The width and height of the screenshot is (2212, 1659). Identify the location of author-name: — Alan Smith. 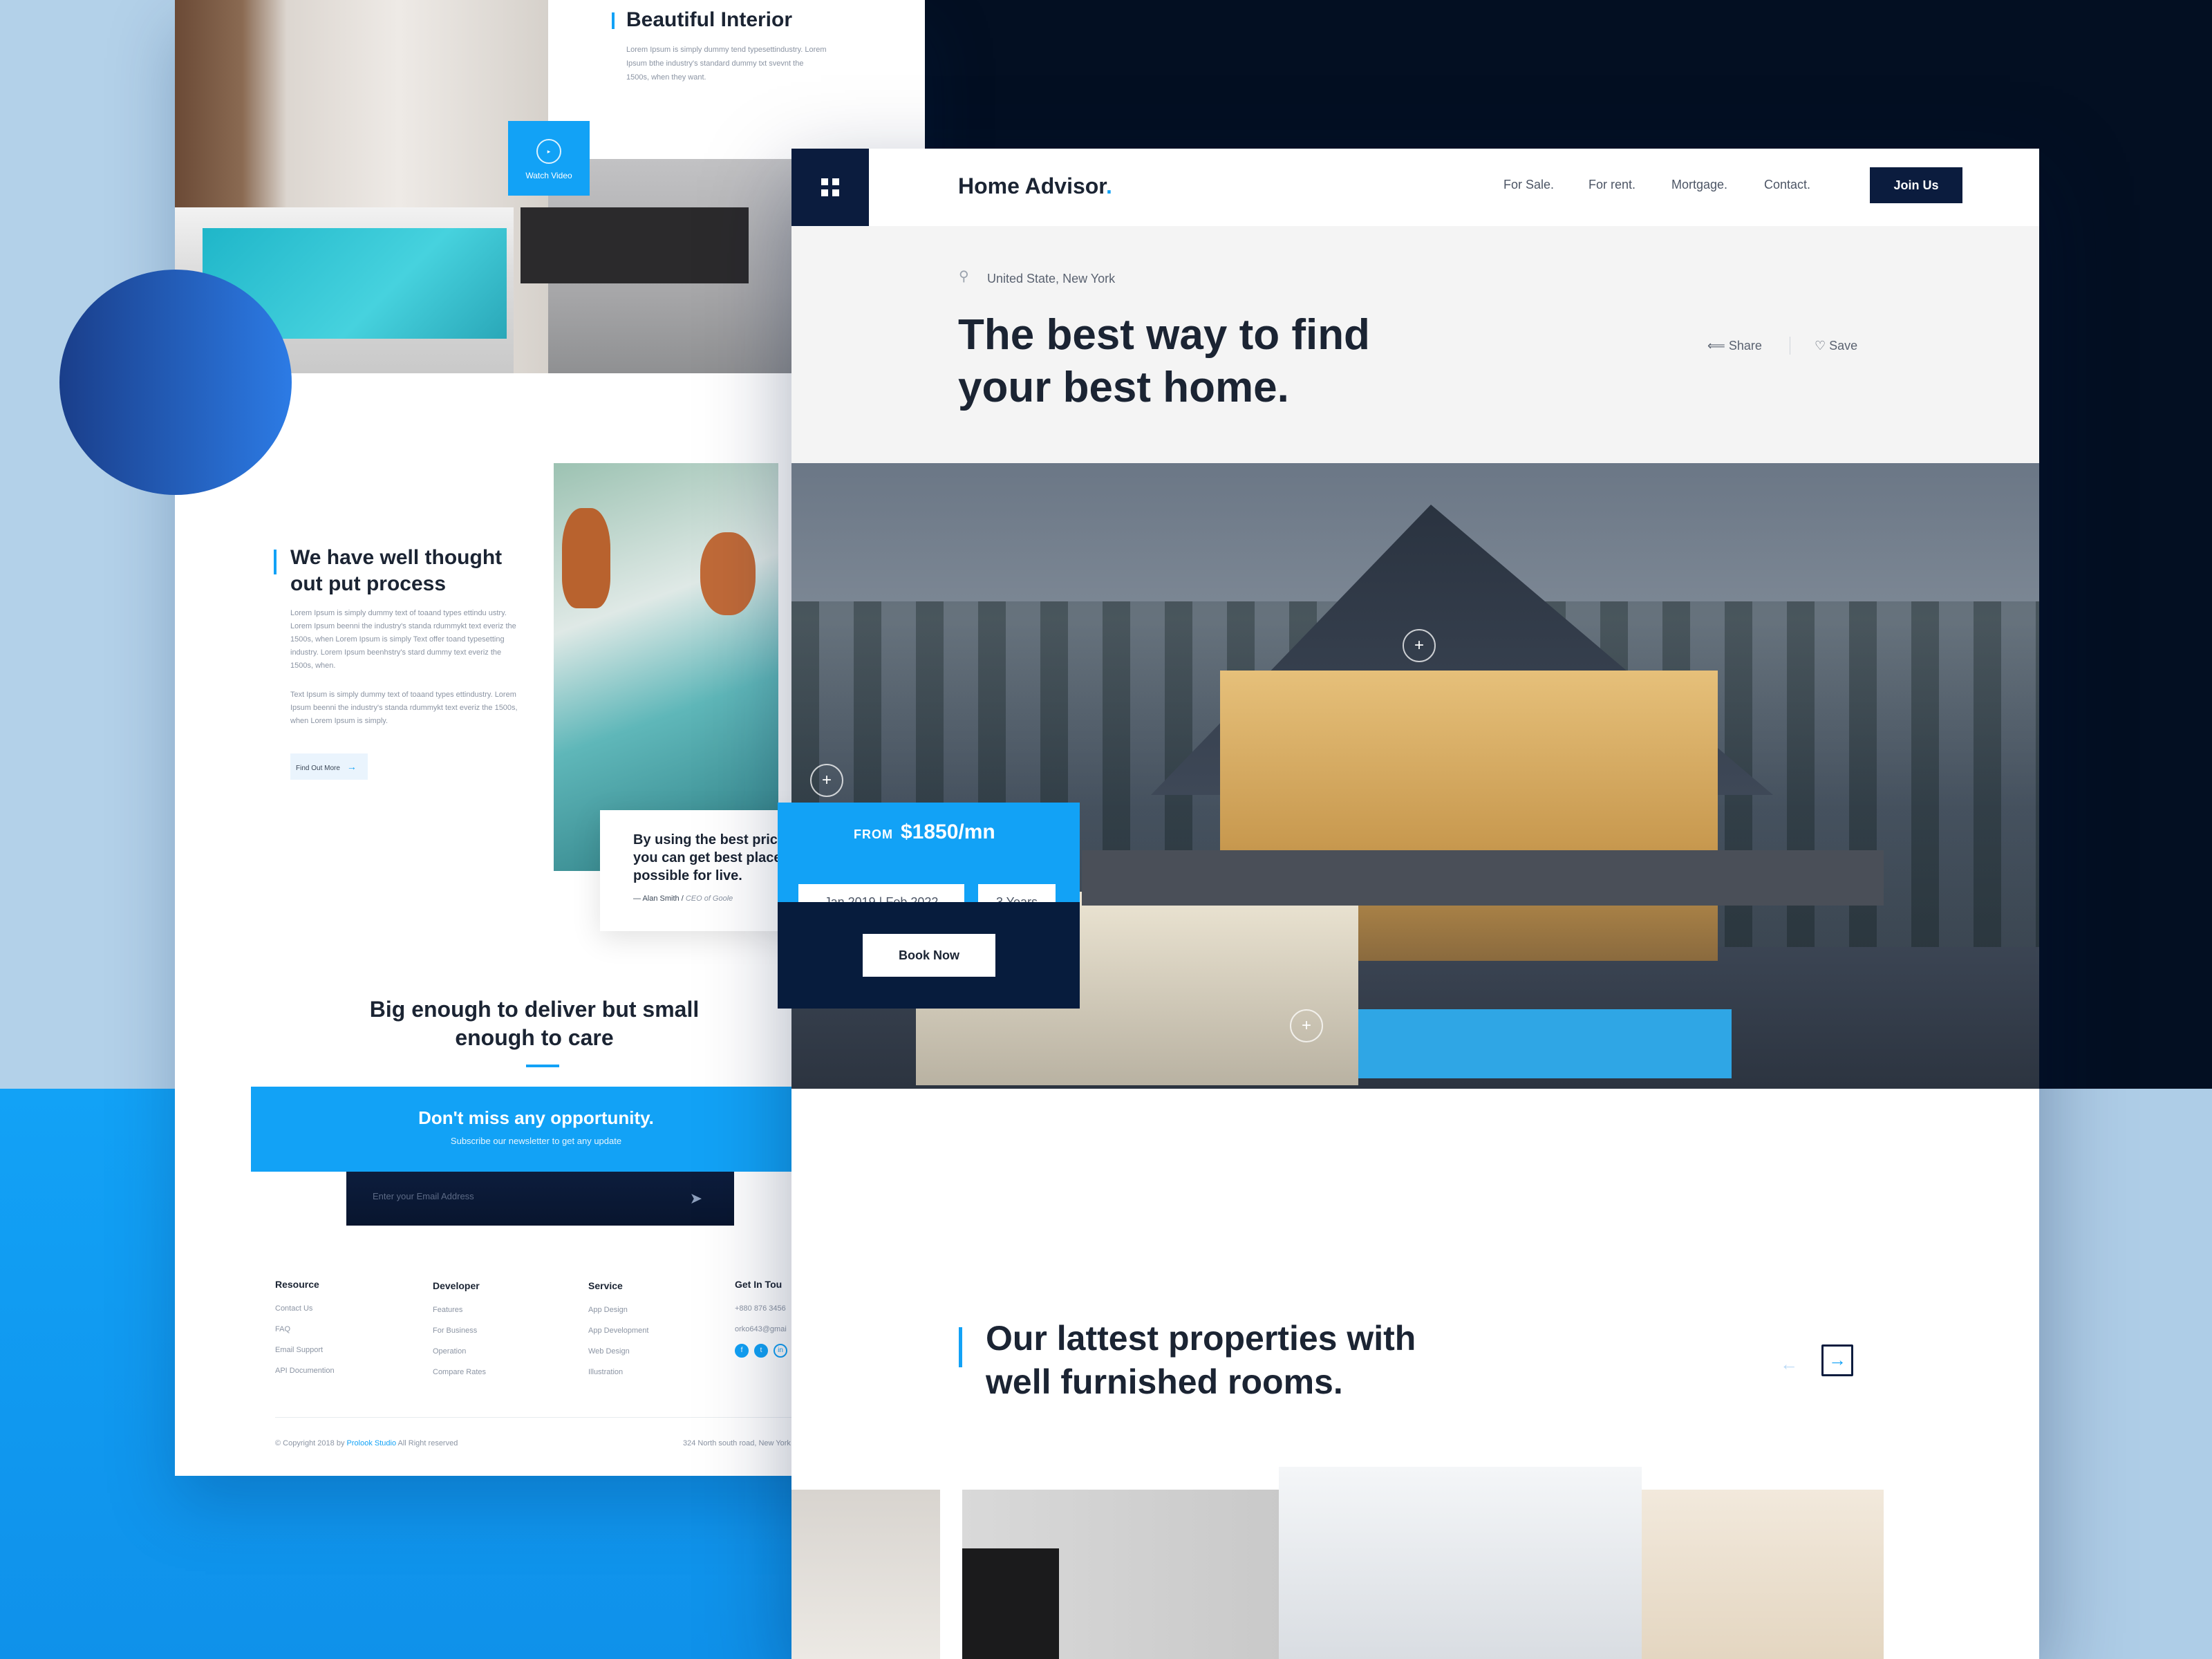
(656, 899).